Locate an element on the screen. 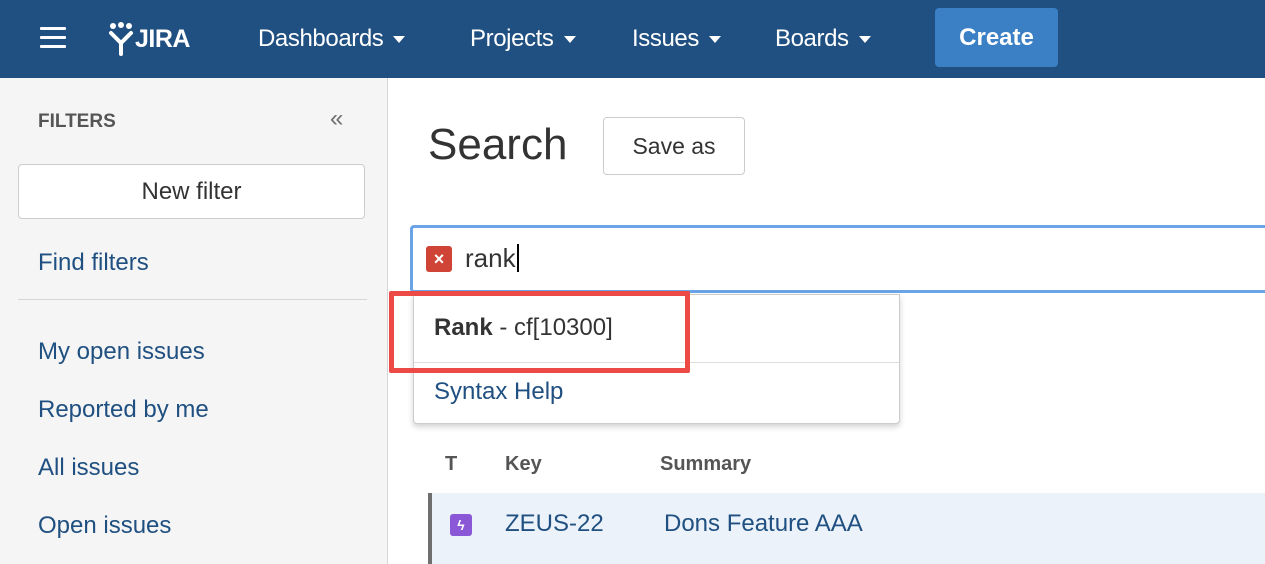 This screenshot has width=1265, height=564. search-query-text: rank is located at coordinates (492, 258).